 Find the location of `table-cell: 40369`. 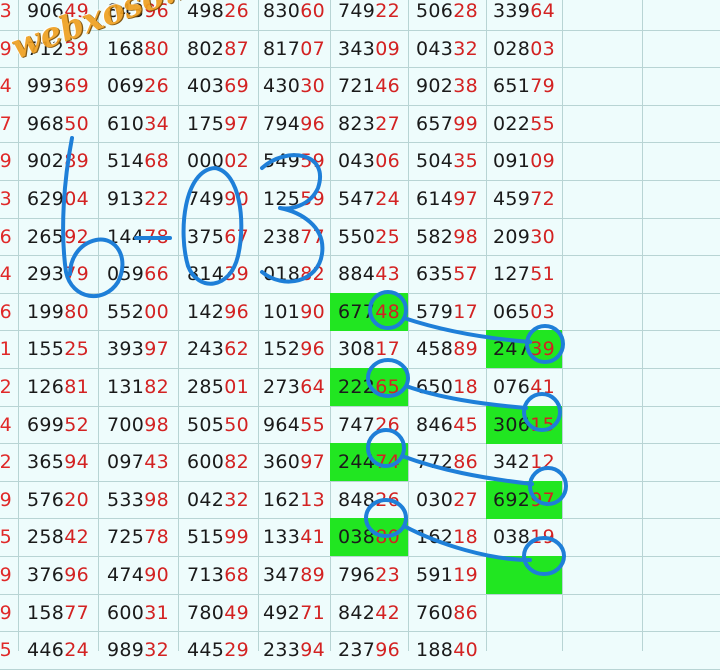

table-cell: 40369 is located at coordinates (218, 86).